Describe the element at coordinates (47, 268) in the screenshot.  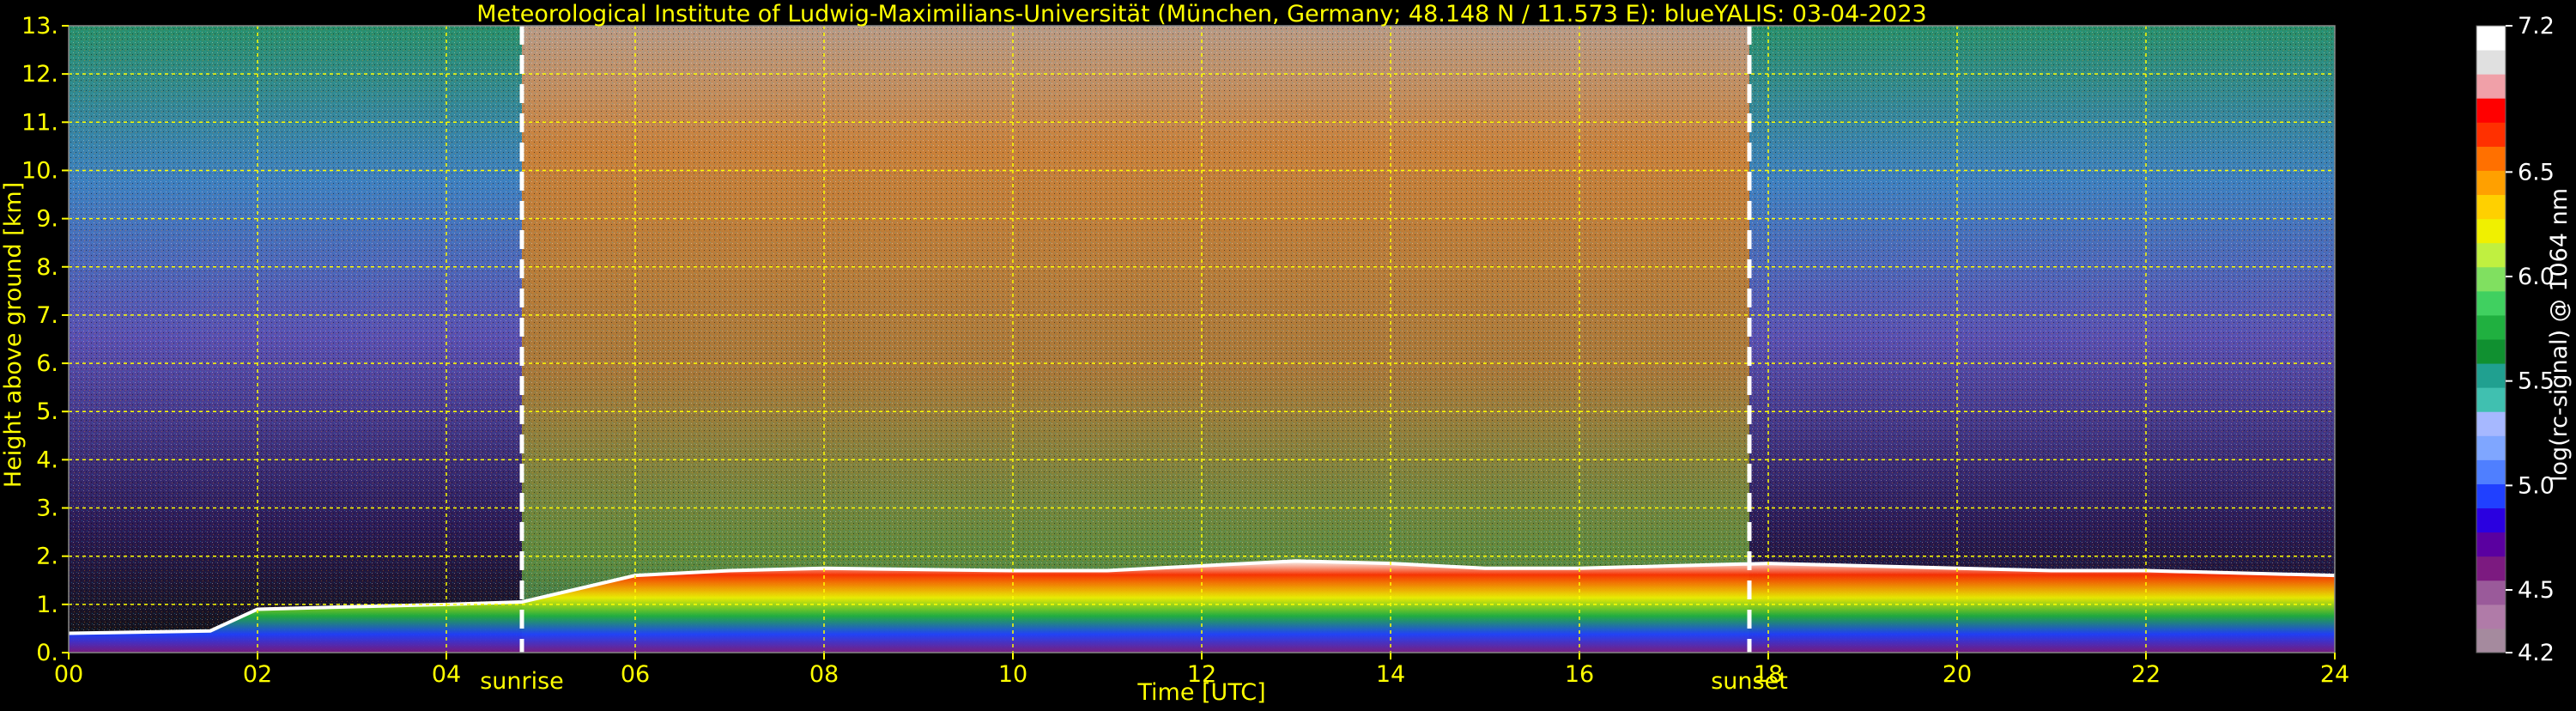
I see `y-tick-label: 8.` at that location.